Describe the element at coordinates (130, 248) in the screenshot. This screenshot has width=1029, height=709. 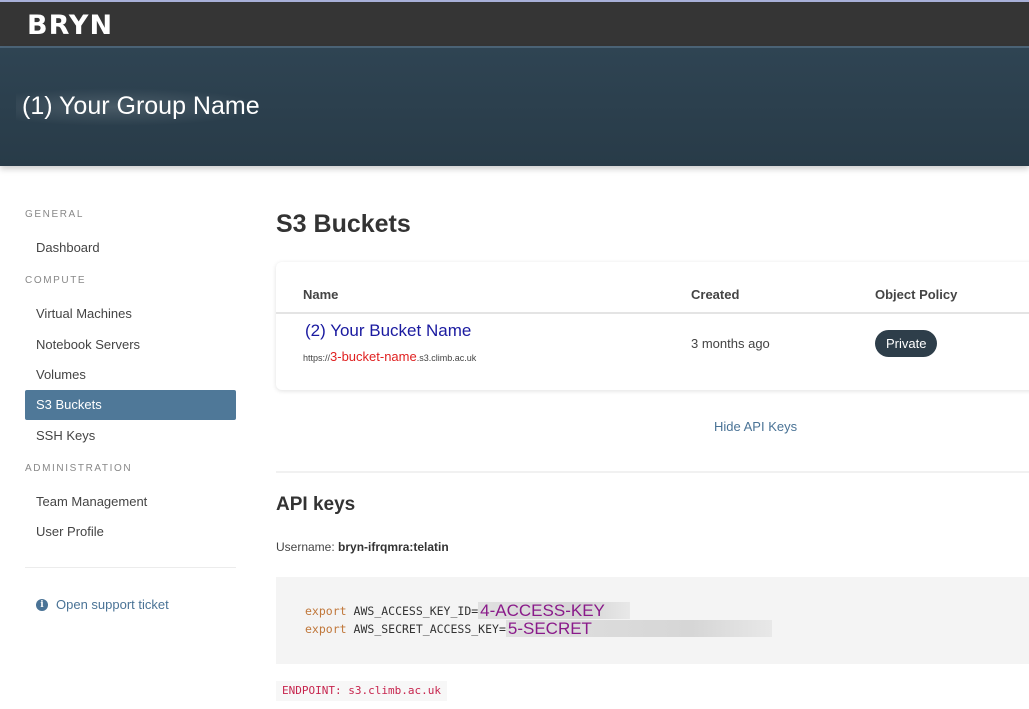
I see `sidebar-item-dashboard: Dashboard` at that location.